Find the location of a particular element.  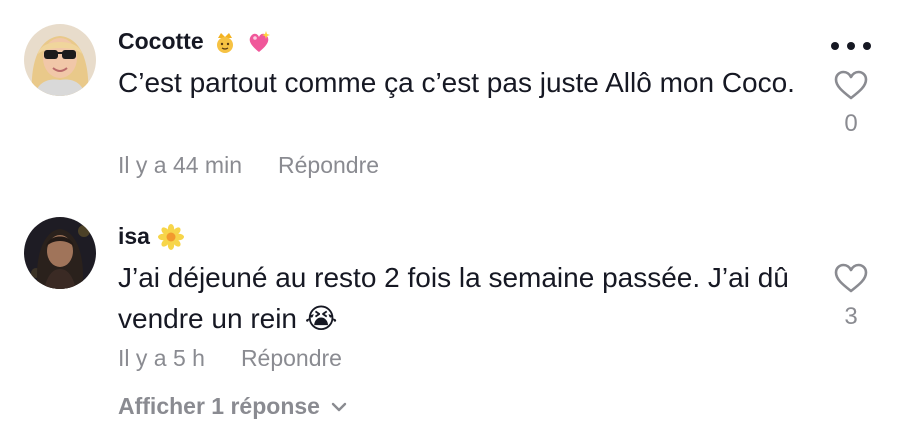

chevron-down-icon is located at coordinates (339, 406).